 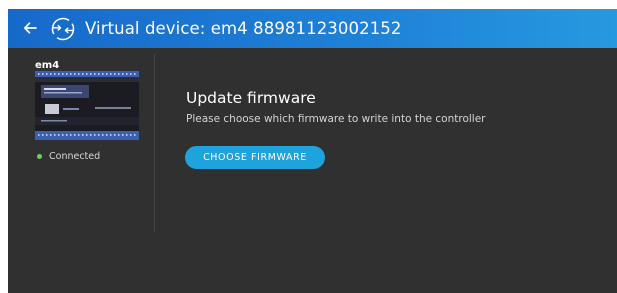 I want to click on connection-status: Connected, so click(x=67, y=156).